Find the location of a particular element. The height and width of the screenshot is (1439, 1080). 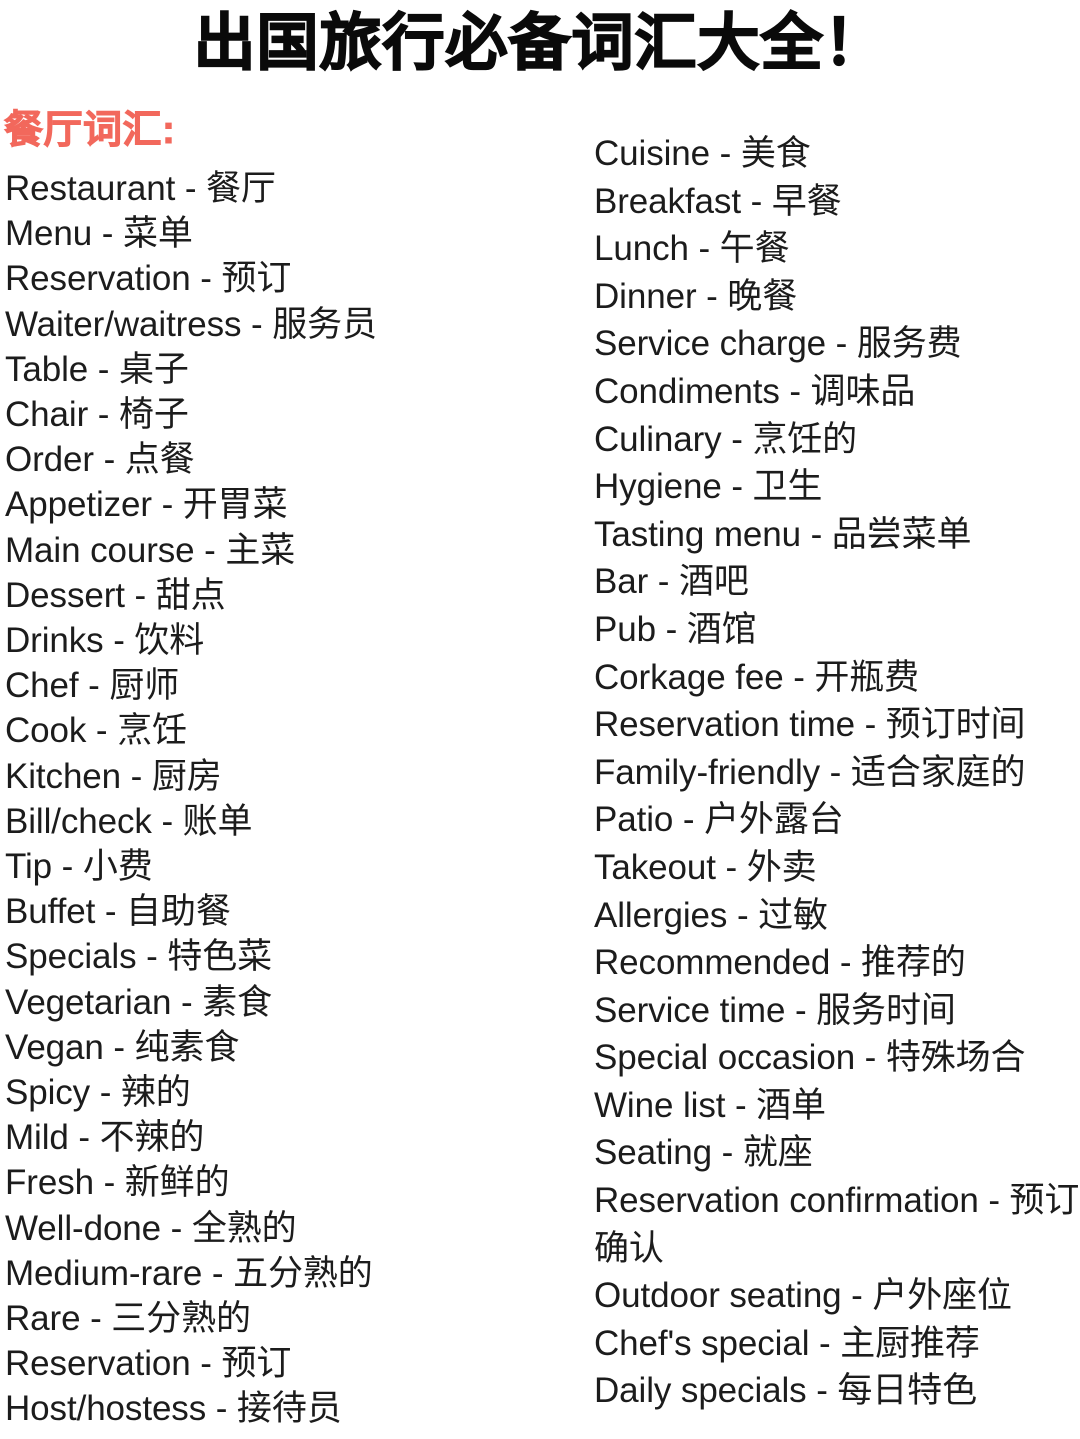

vocabulary-entry: Wine list - 酒单 is located at coordinates (710, 1105).